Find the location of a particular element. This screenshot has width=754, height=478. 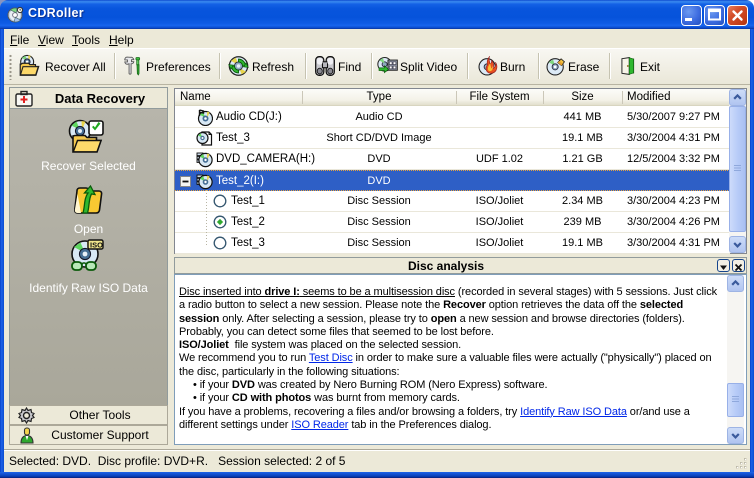

svg-text: ISO is located at coordinates (96, 244).